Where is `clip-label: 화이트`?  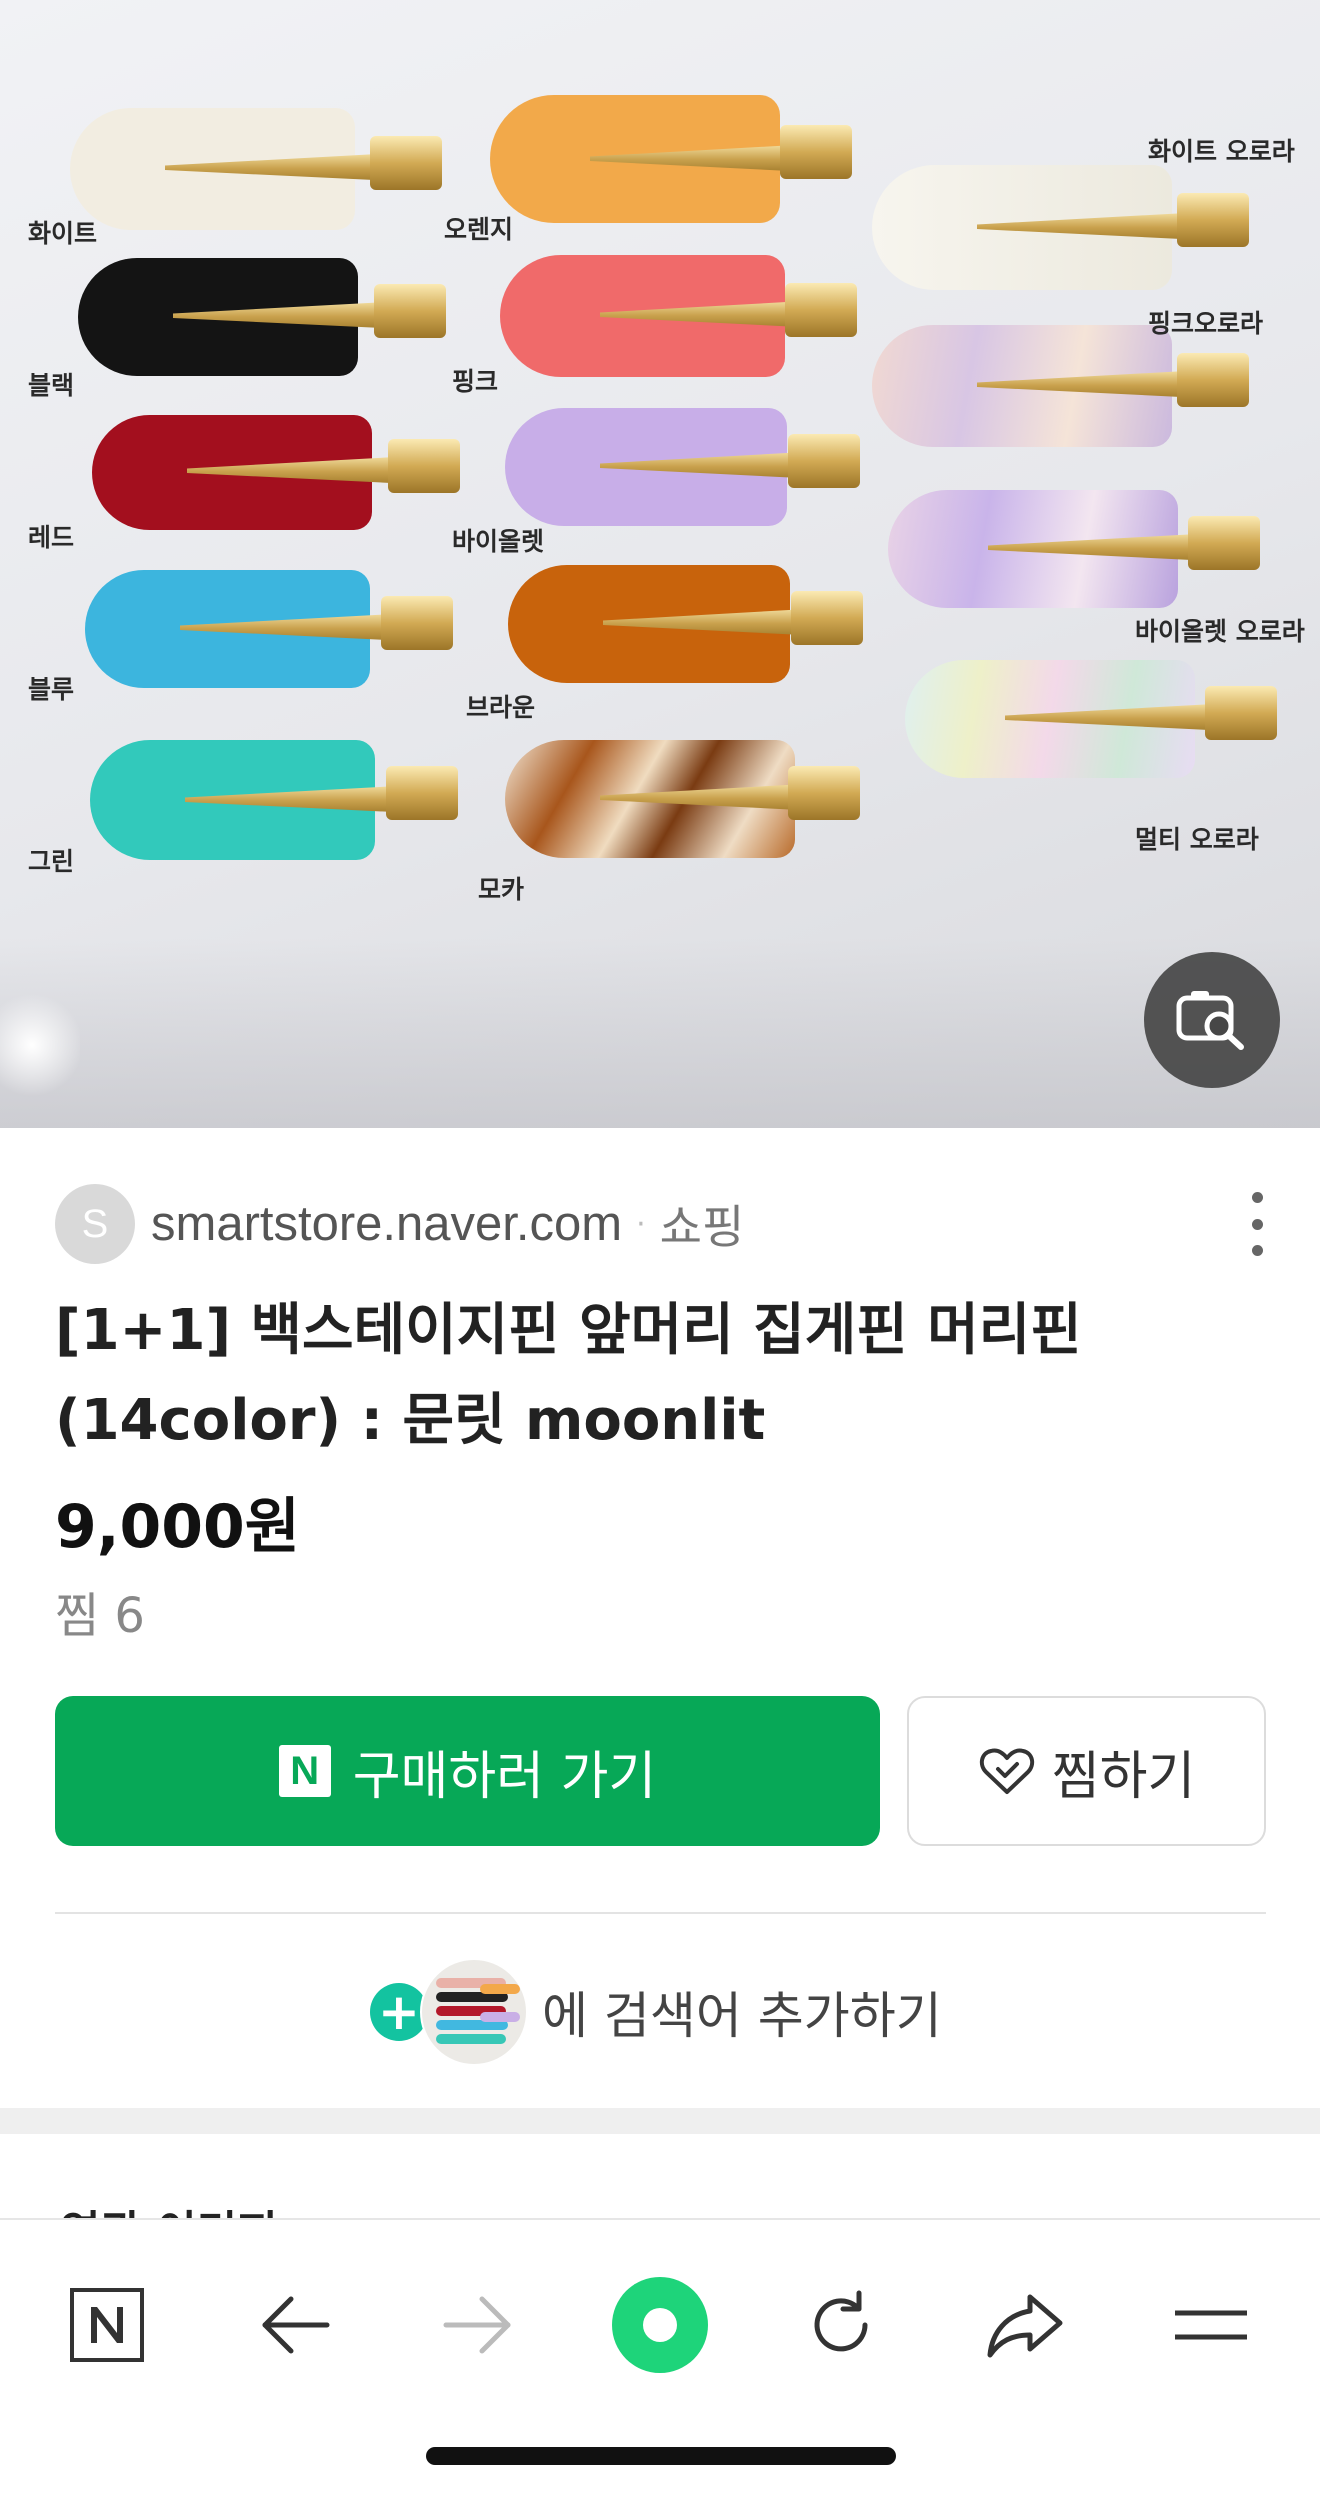
clip-label: 화이트 is located at coordinates (63, 233).